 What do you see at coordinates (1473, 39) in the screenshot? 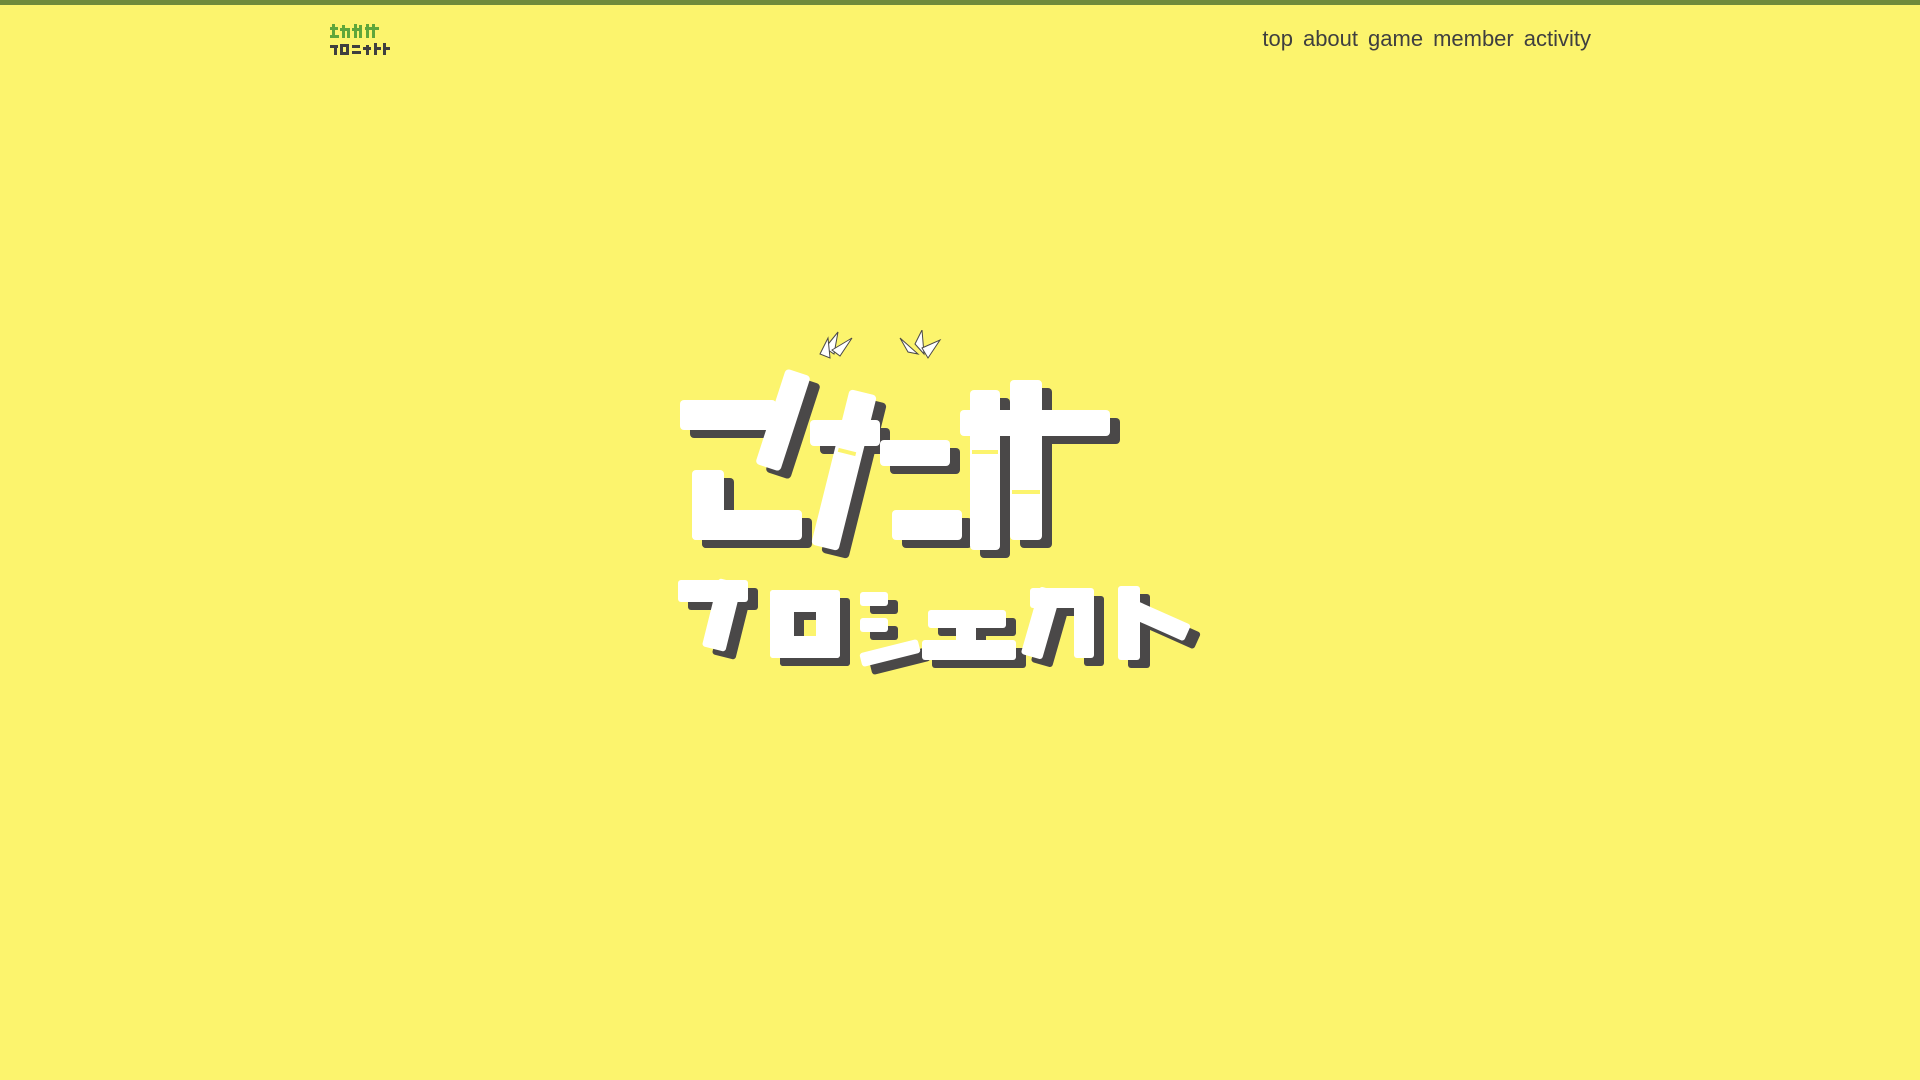
I see `nav-link-member: member` at bounding box center [1473, 39].